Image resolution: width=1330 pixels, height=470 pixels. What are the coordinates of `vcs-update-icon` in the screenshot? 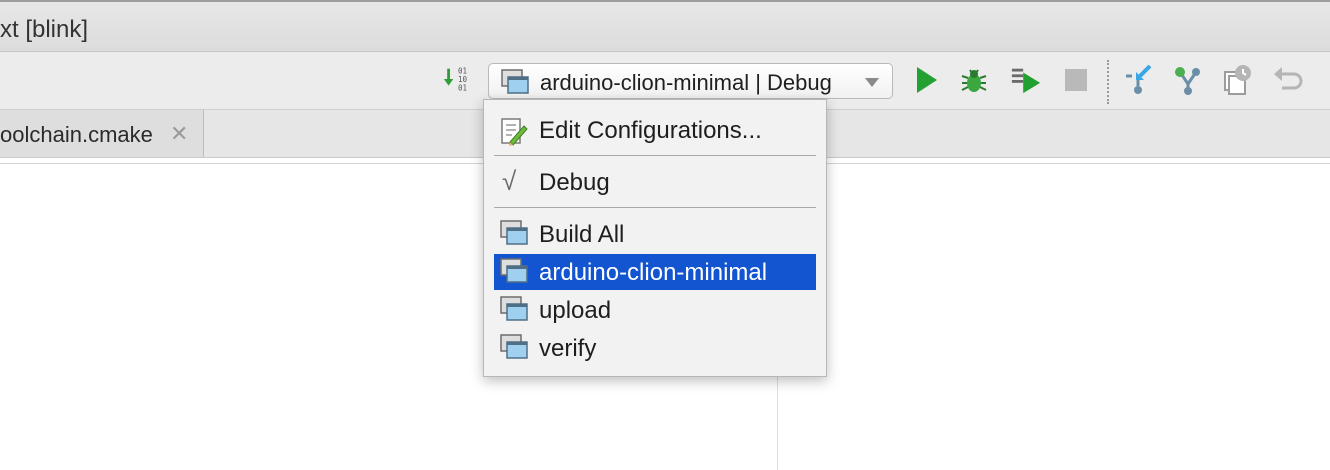 It's located at (1138, 80).